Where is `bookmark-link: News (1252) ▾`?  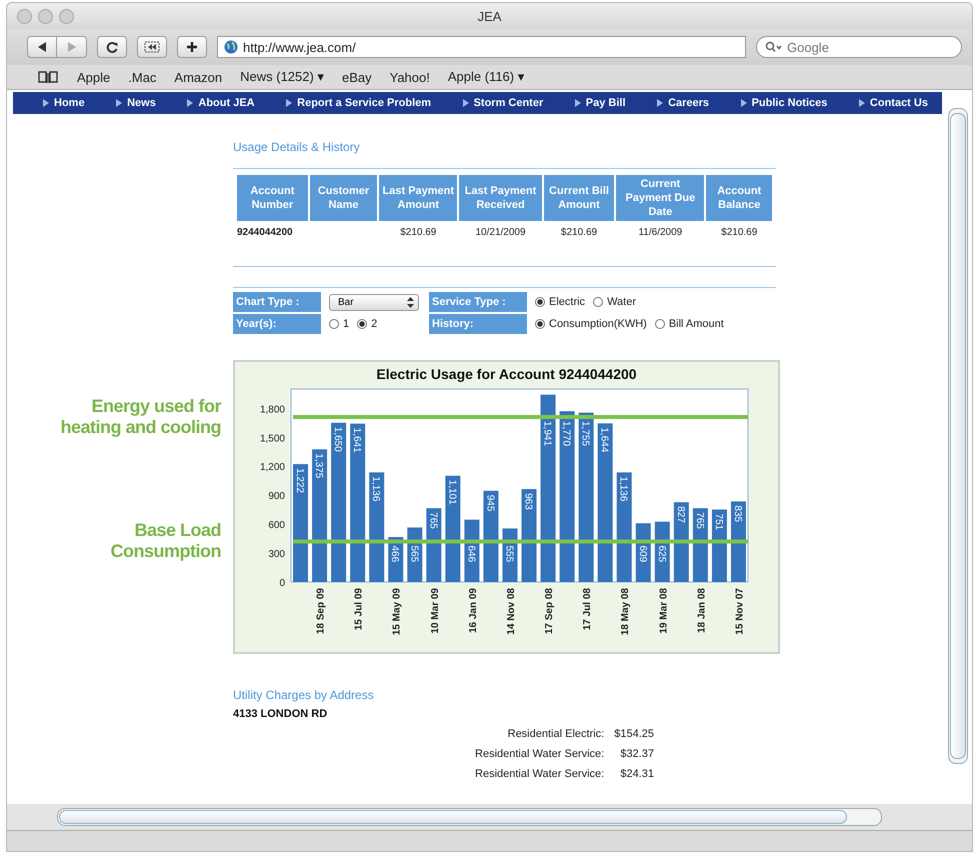
bookmark-link: News (1252) ▾ is located at coordinates (282, 77).